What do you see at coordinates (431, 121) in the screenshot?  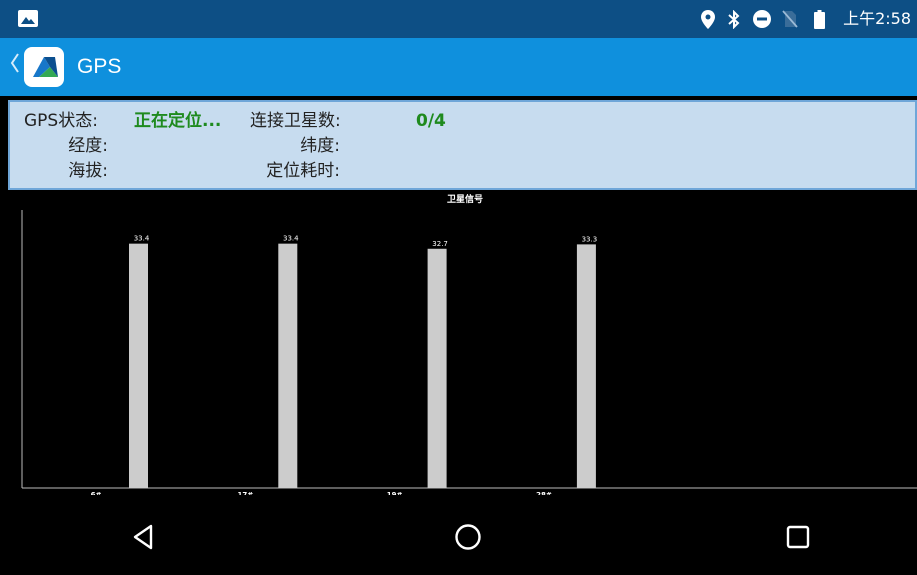 I see `satellites-value: 0/4` at bounding box center [431, 121].